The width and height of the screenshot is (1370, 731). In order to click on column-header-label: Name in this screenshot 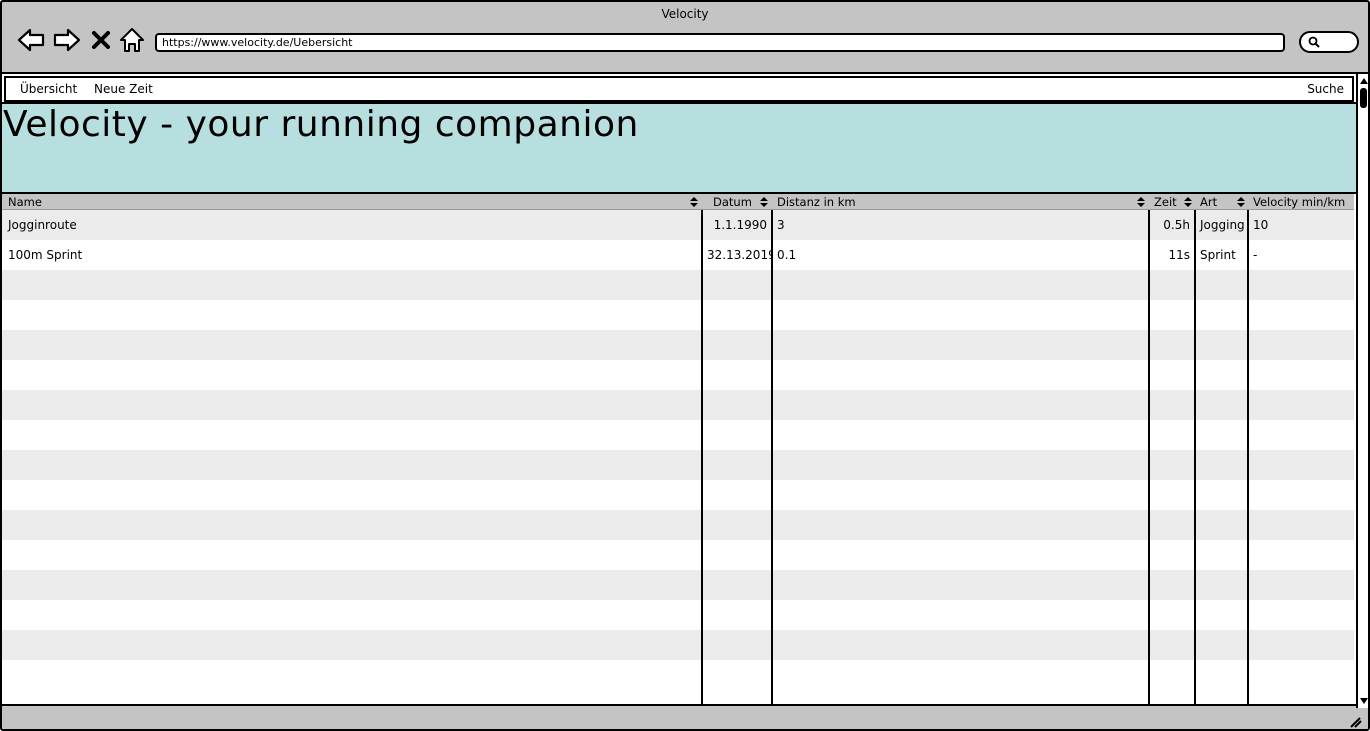, I will do `click(25, 202)`.